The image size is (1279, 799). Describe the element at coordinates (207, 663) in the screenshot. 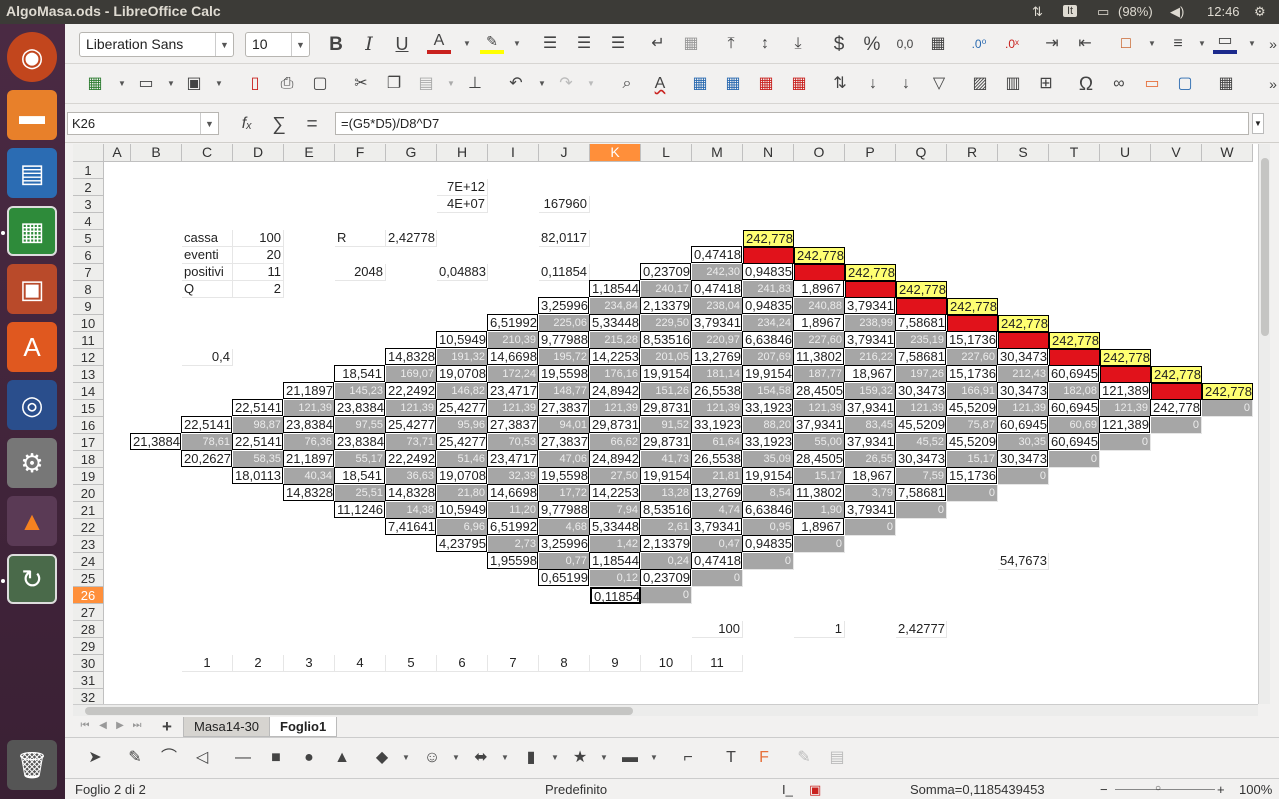

I see `cell-c30: 1` at that location.